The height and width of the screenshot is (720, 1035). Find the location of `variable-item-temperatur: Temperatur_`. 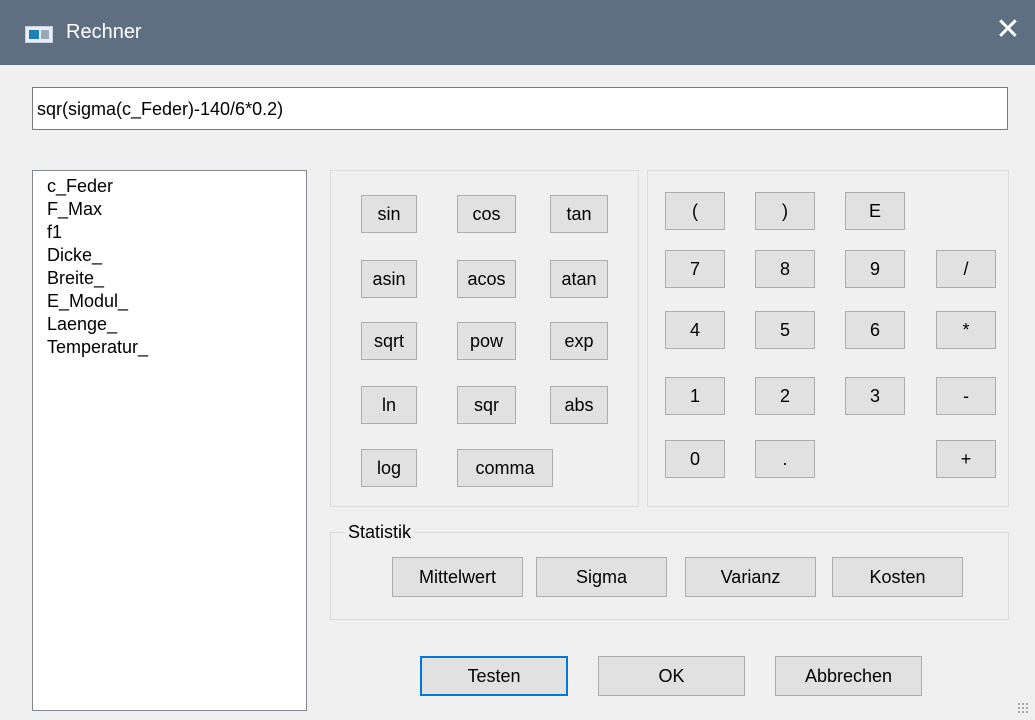

variable-item-temperatur: Temperatur_ is located at coordinates (169, 347).